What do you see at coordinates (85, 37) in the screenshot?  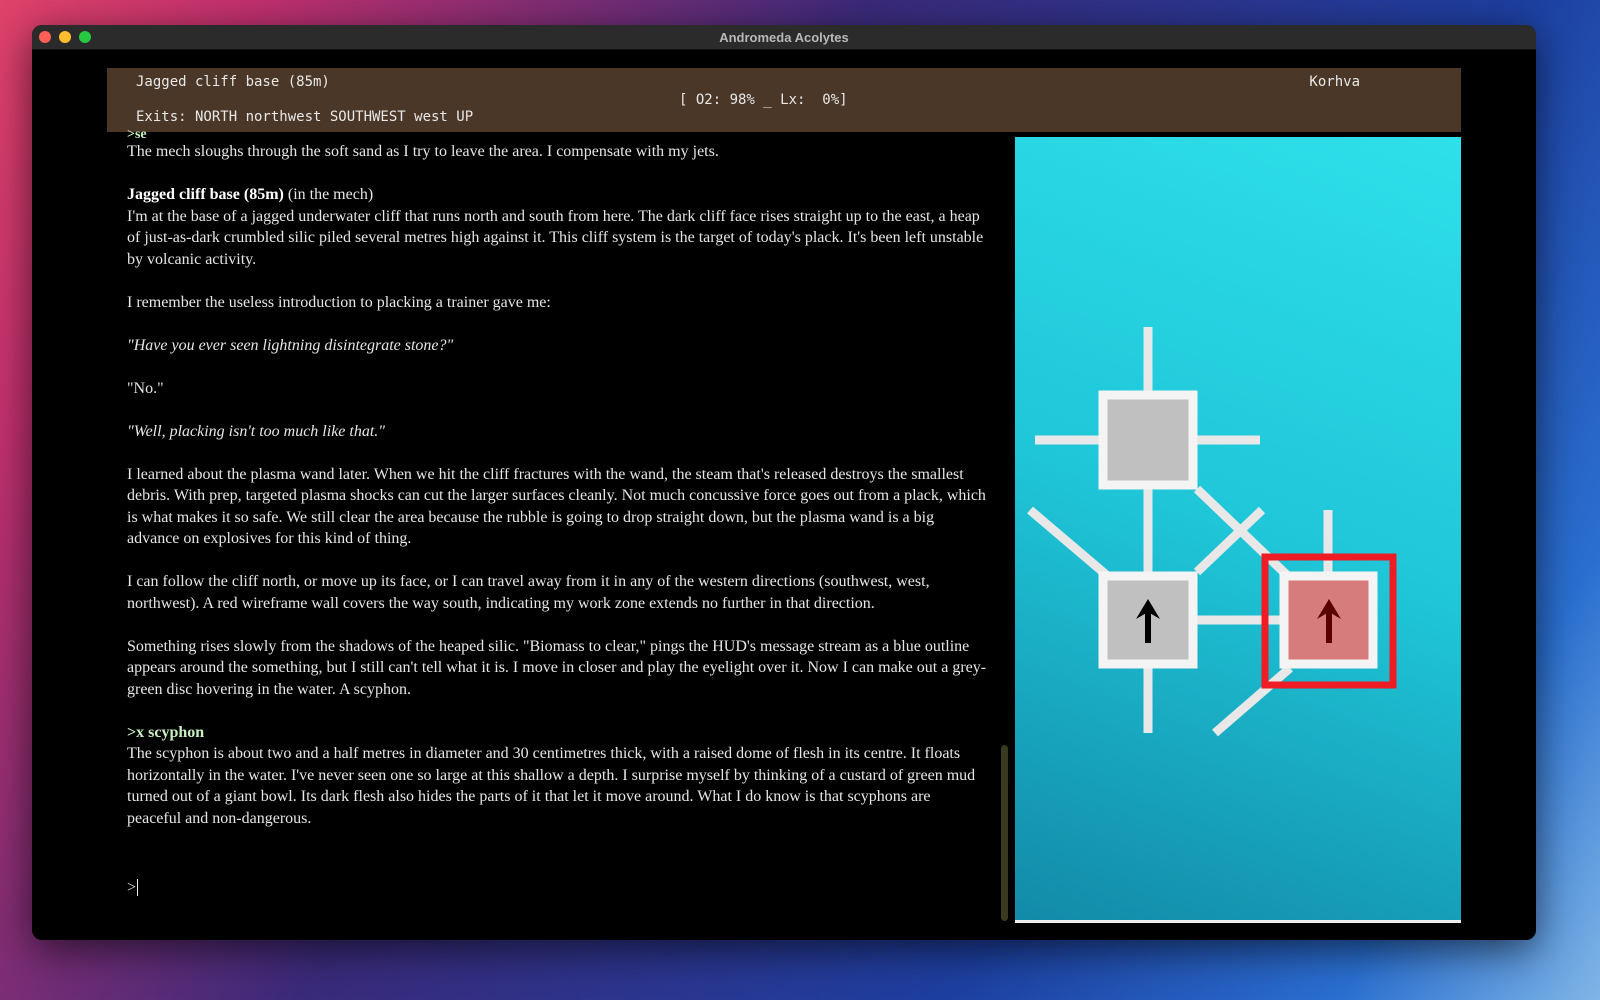 I see `zoom-button` at bounding box center [85, 37].